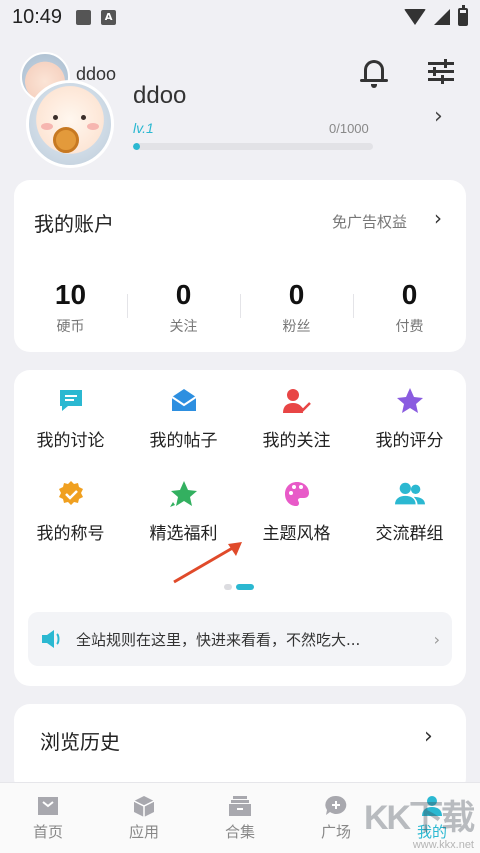  I want to click on settings-sliders-icon, so click(441, 71).